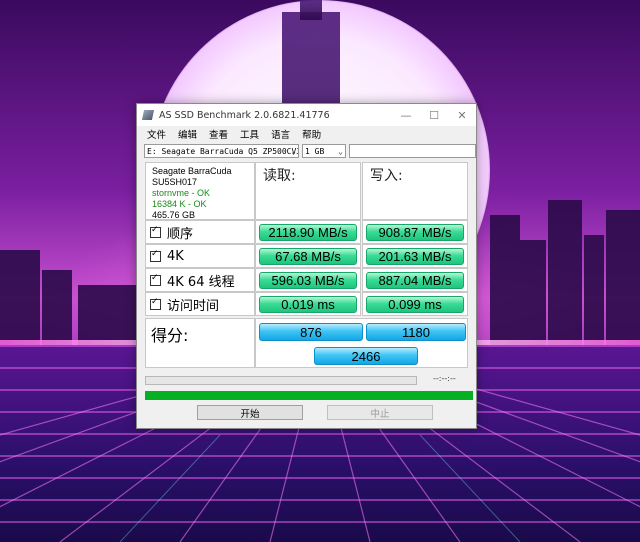 This screenshot has width=640, height=542. What do you see at coordinates (249, 134) in the screenshot?
I see `menu-tools: 工具` at bounding box center [249, 134].